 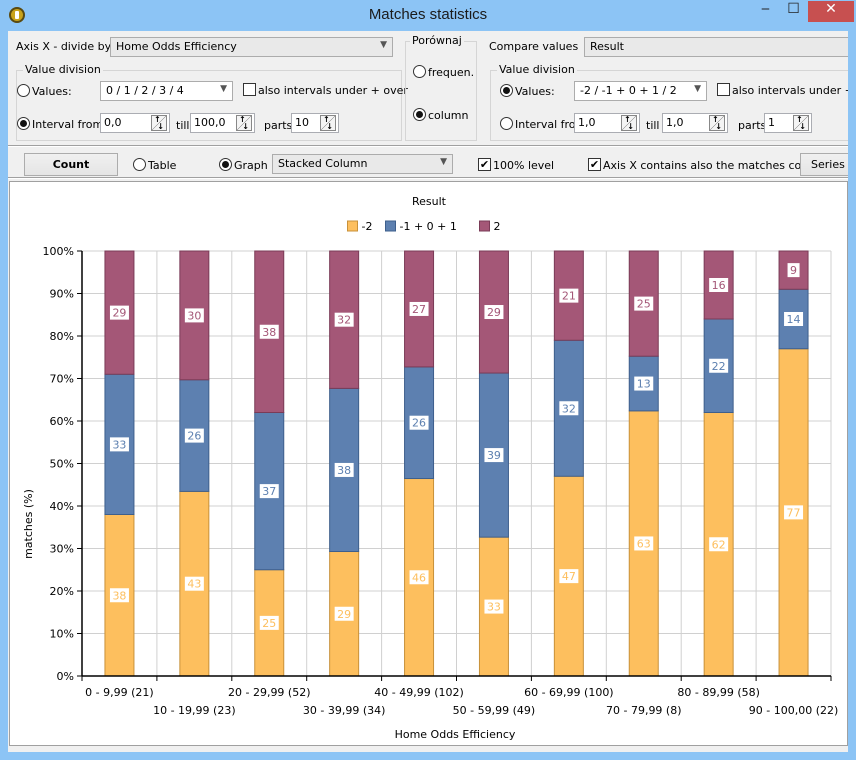 What do you see at coordinates (28, 524) in the screenshot?
I see `y-axis-title: matches (%)` at bounding box center [28, 524].